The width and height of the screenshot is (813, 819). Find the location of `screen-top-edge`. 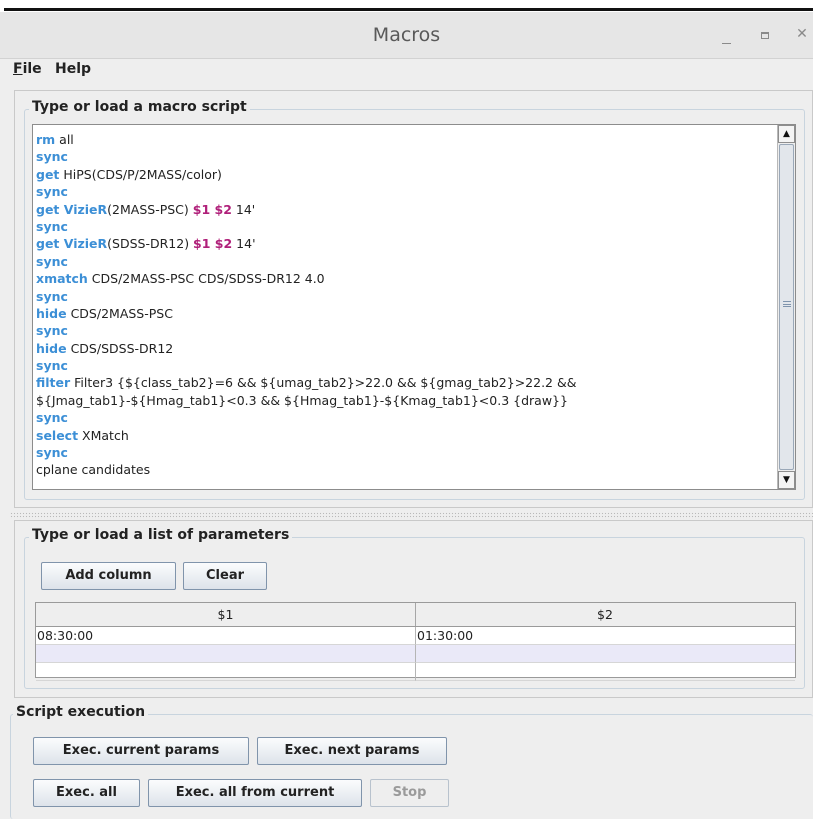

screen-top-edge is located at coordinates (406, 6).